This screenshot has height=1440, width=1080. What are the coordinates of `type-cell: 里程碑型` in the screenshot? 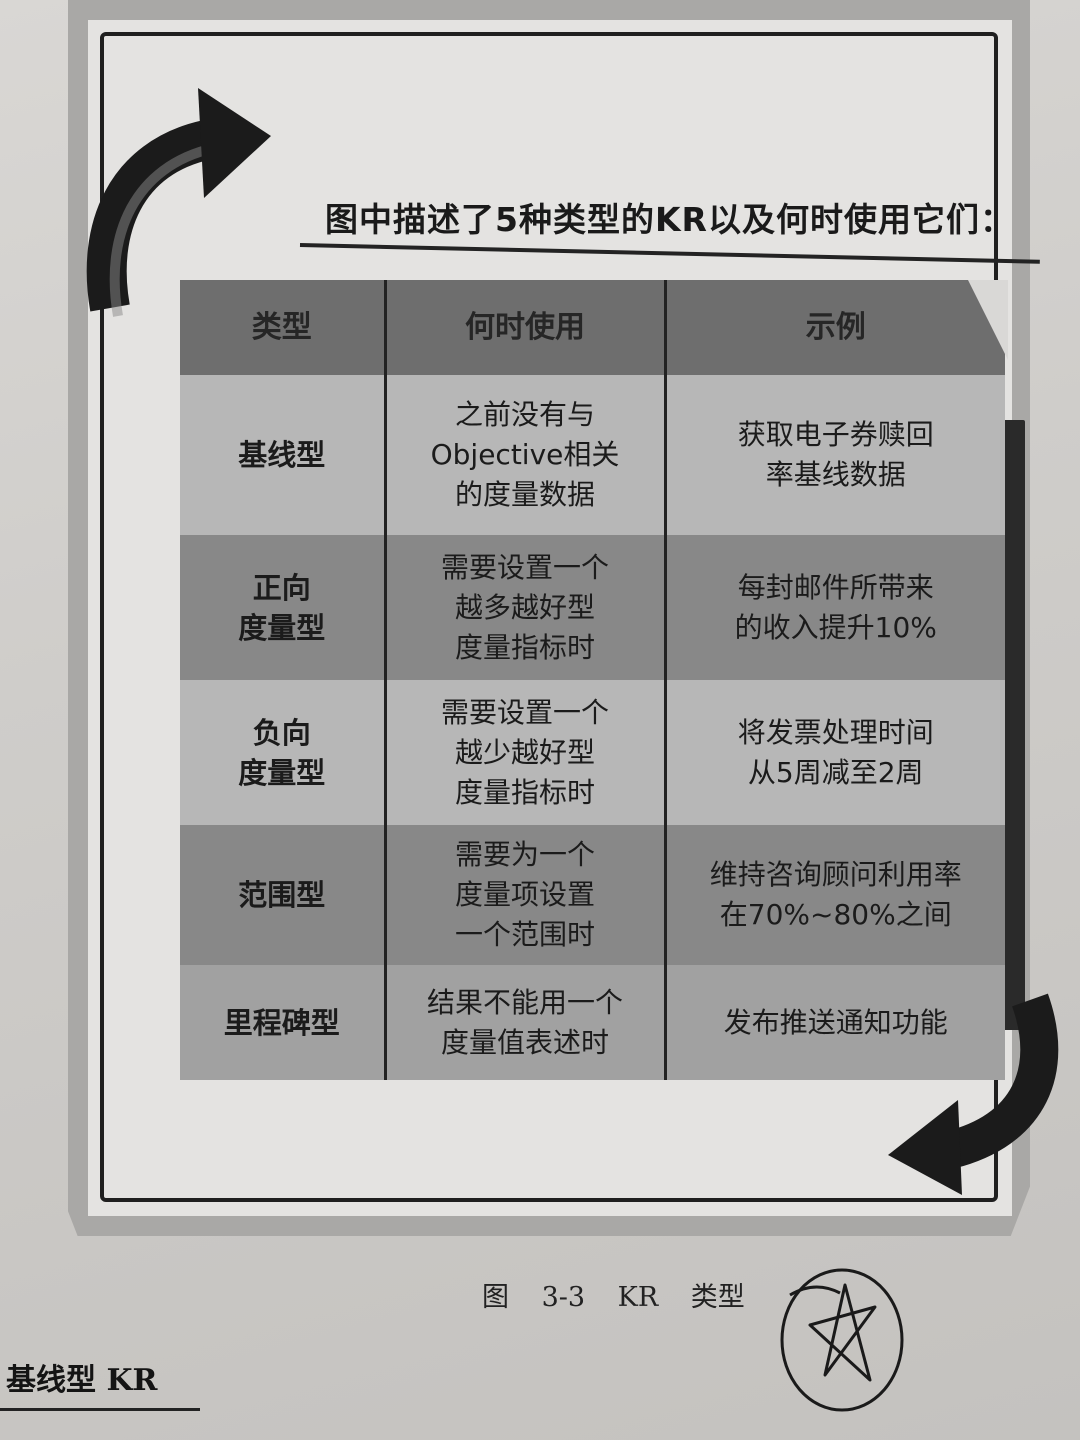 It's located at (282, 1022).